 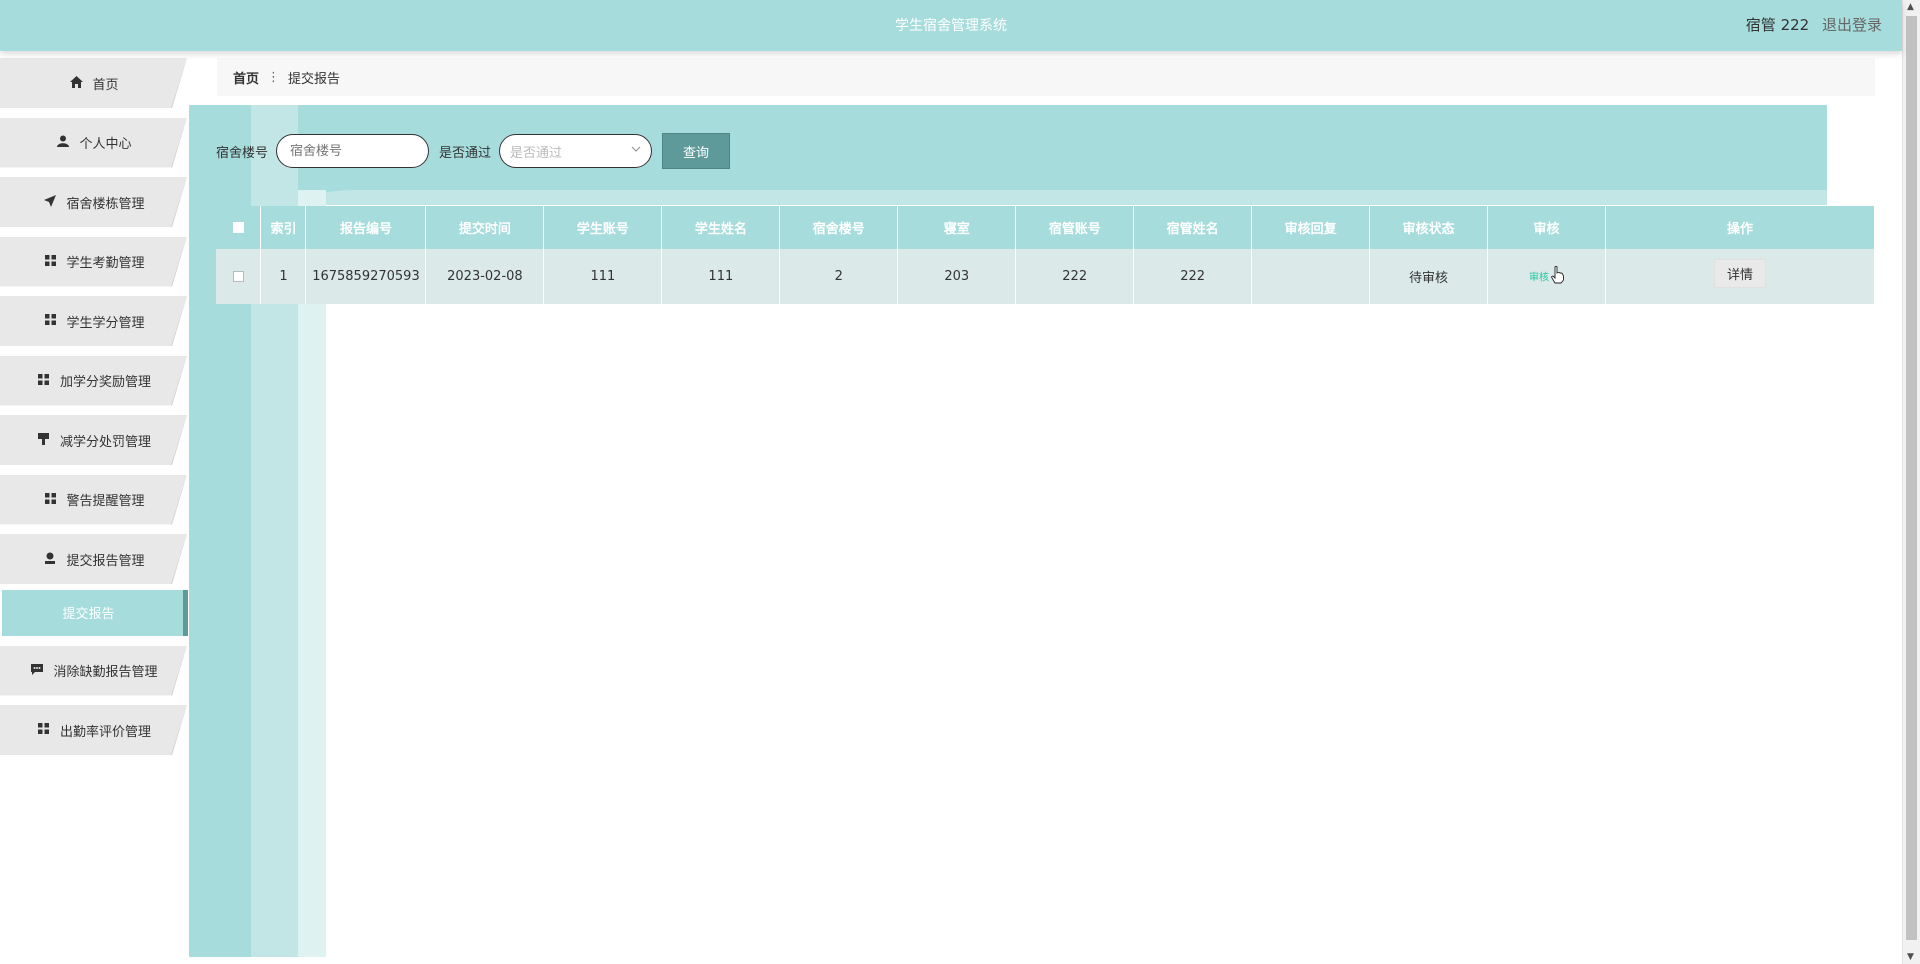 What do you see at coordinates (283, 227) in the screenshot?
I see `col-header: 索引` at bounding box center [283, 227].